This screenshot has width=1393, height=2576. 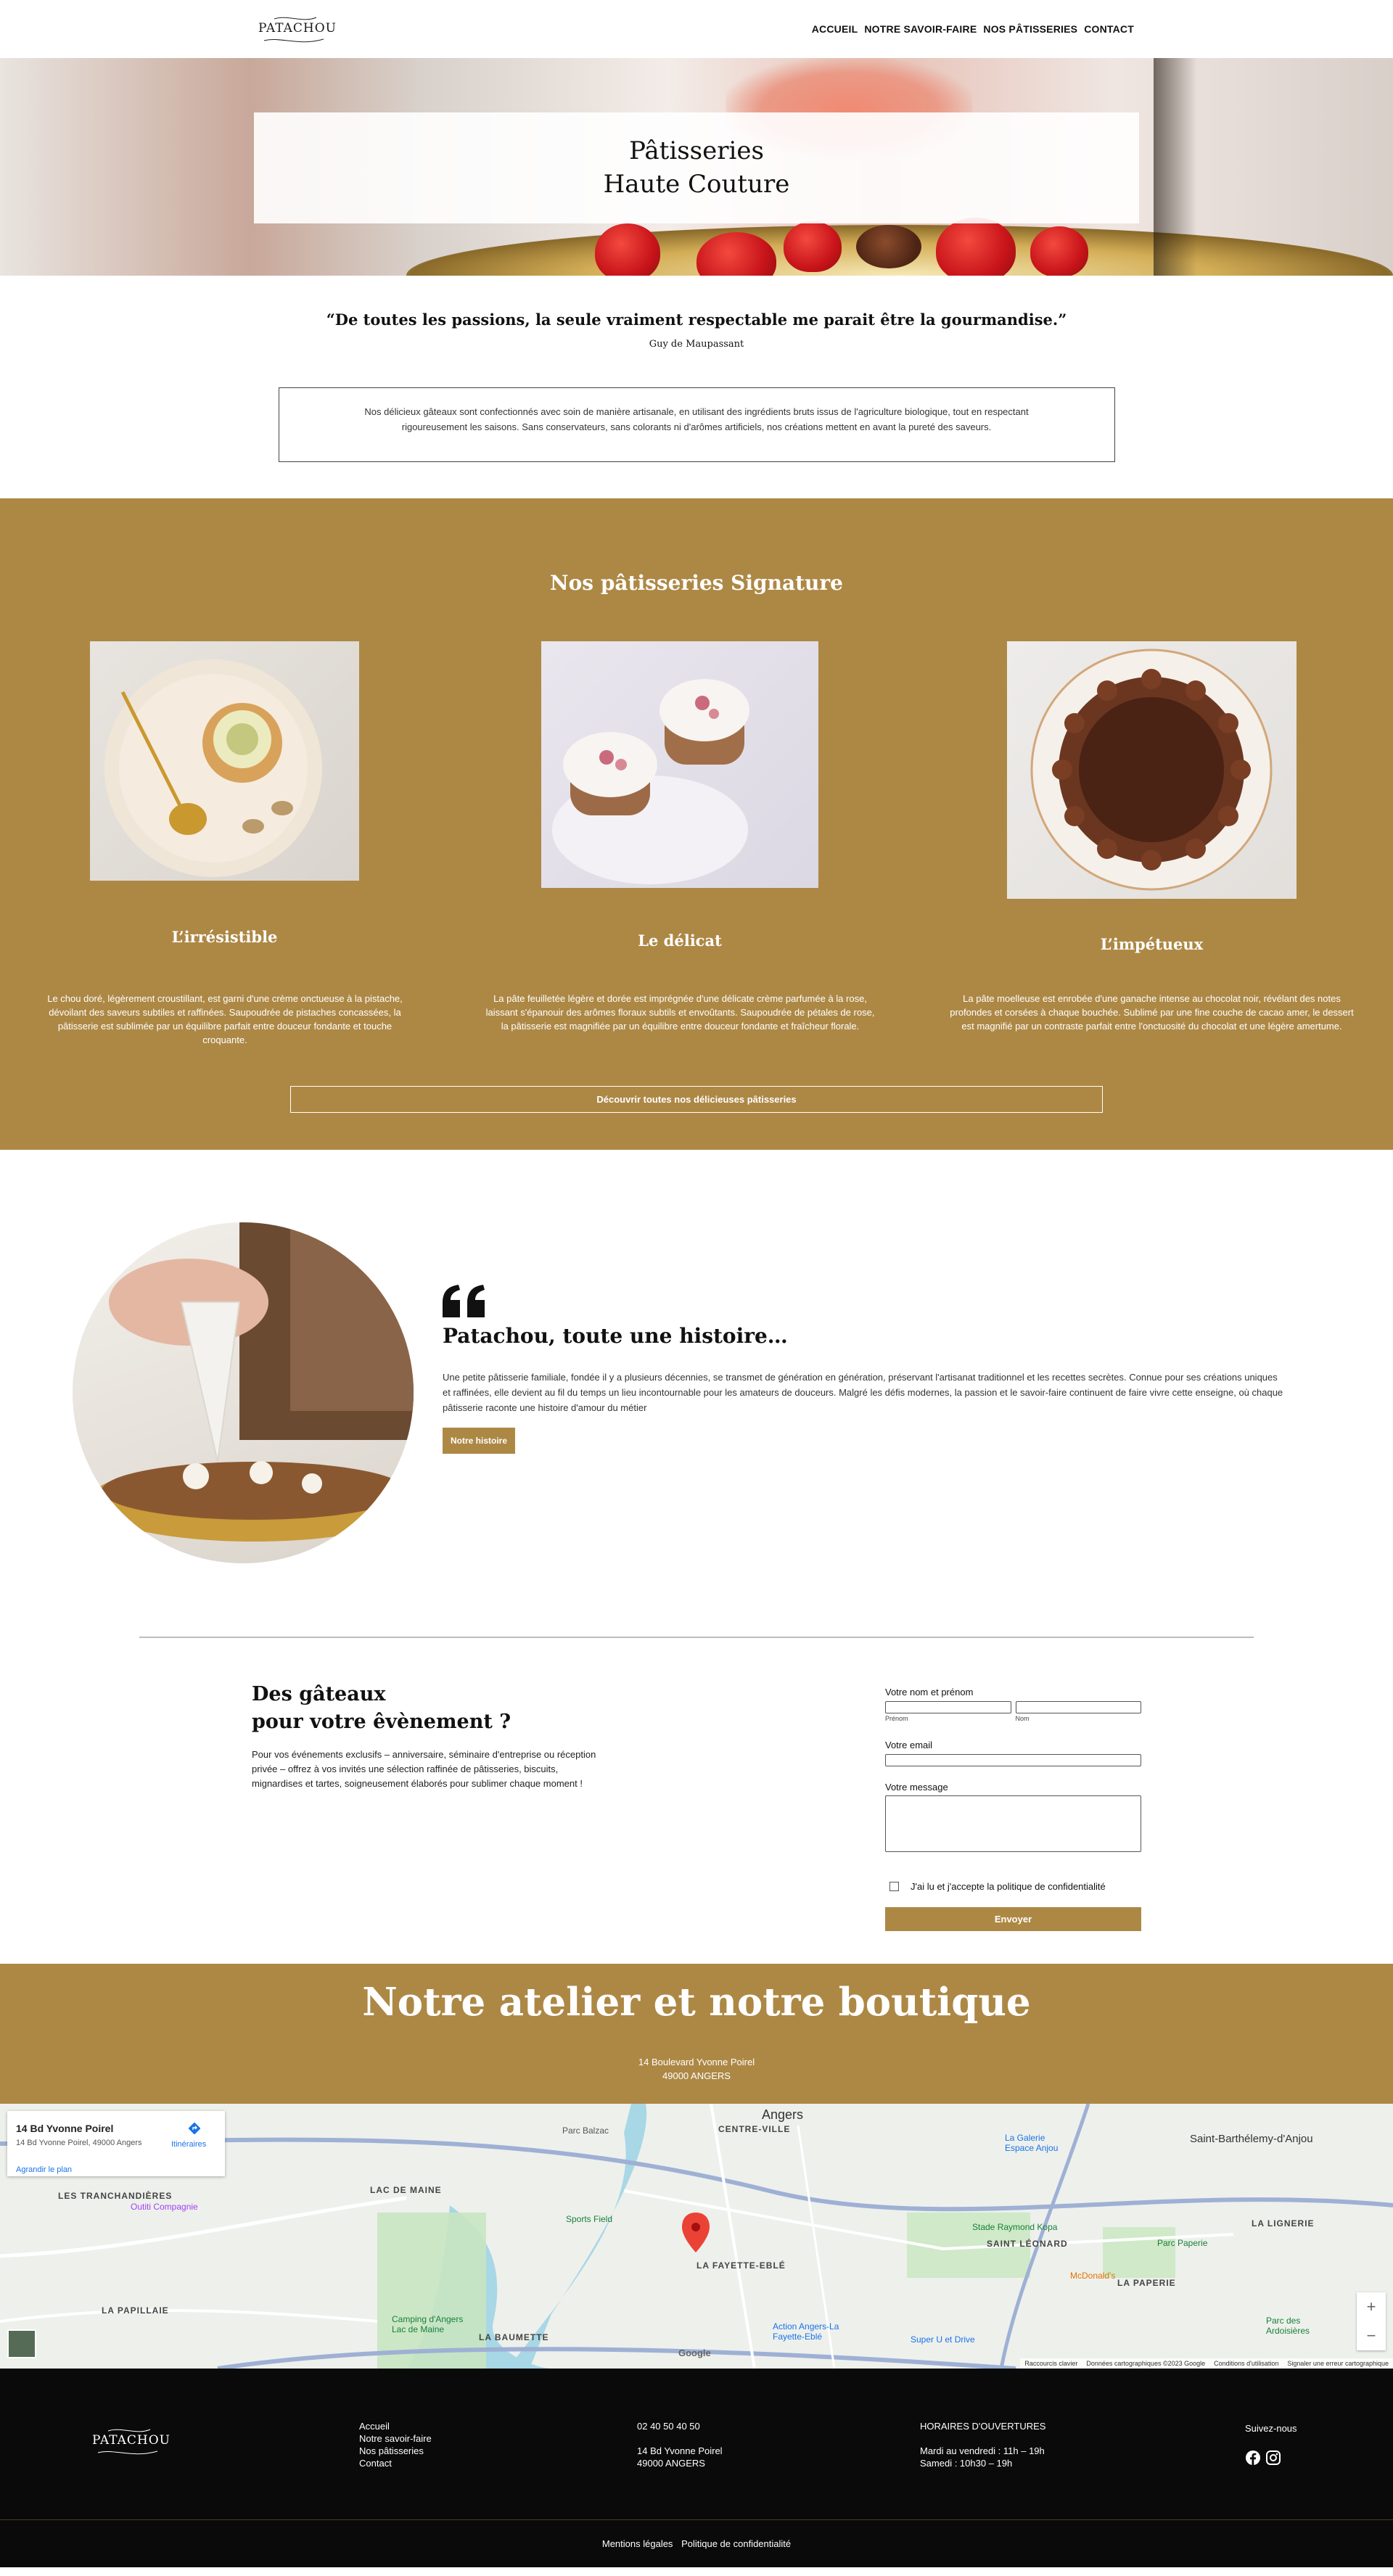 I want to click on footer-link-patisseries: Nos pâtisseries, so click(x=395, y=2451).